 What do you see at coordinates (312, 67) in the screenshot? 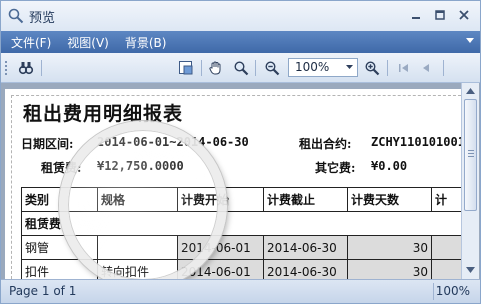
I see `zoom-select-value: 100%` at bounding box center [312, 67].